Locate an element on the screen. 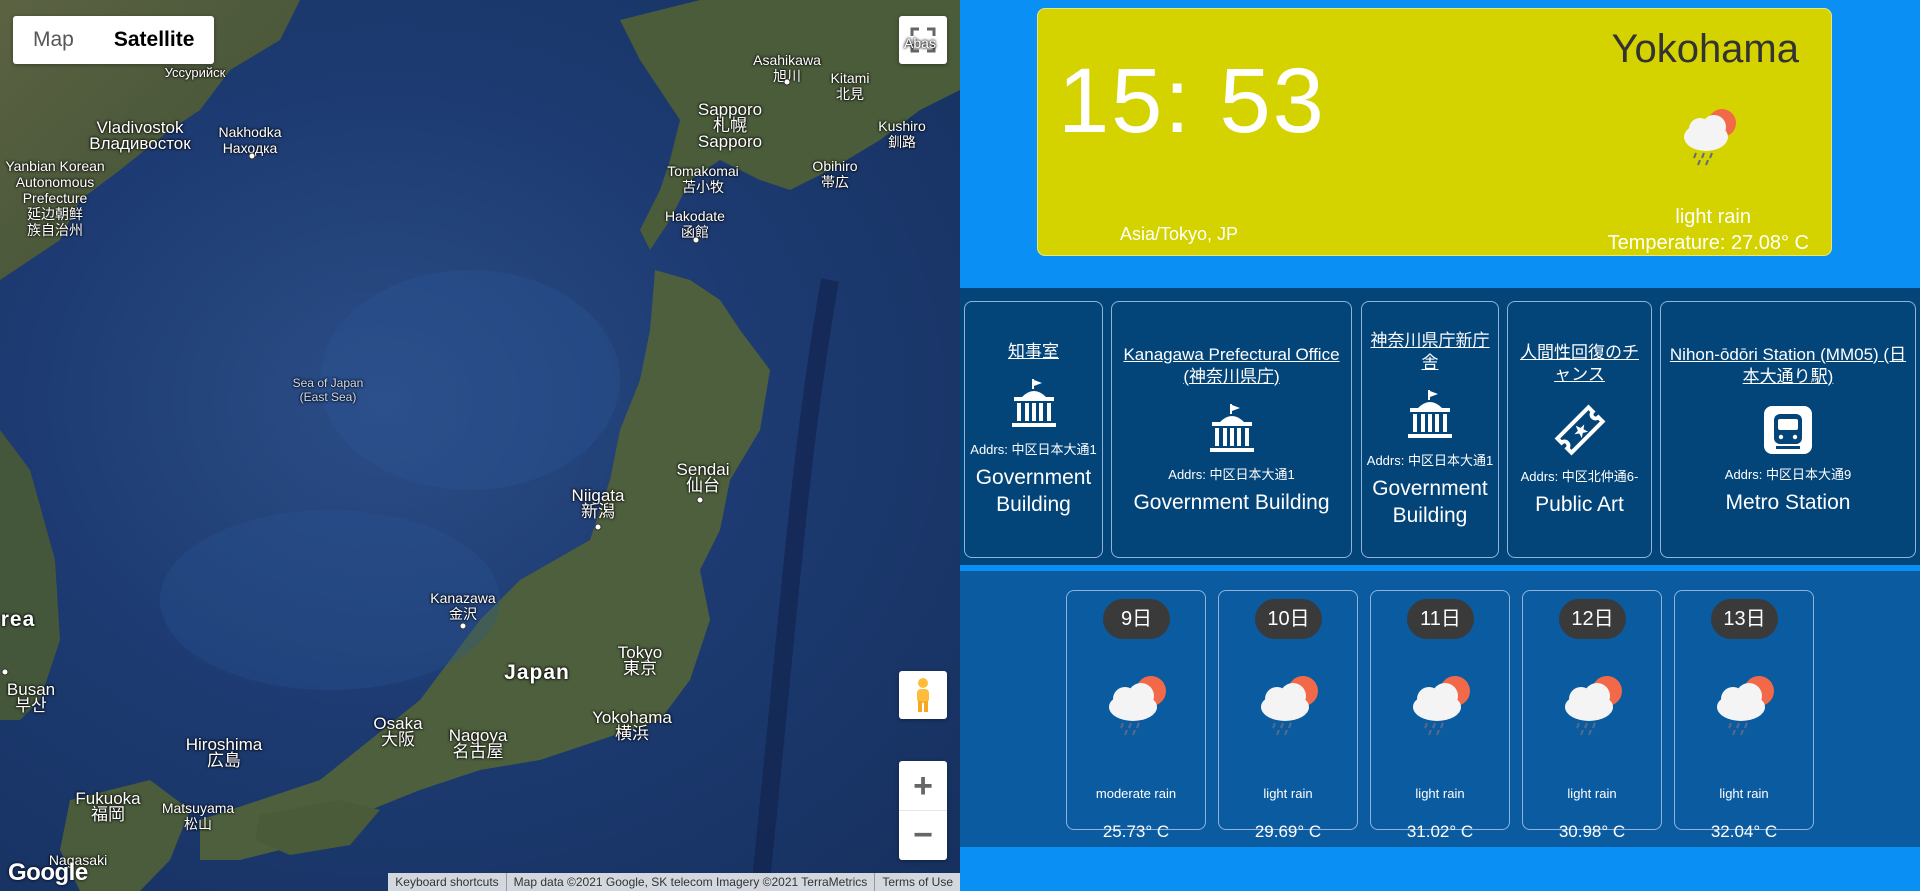  map-label-nagoya: Nagoya 名古屋 is located at coordinates (478, 743).